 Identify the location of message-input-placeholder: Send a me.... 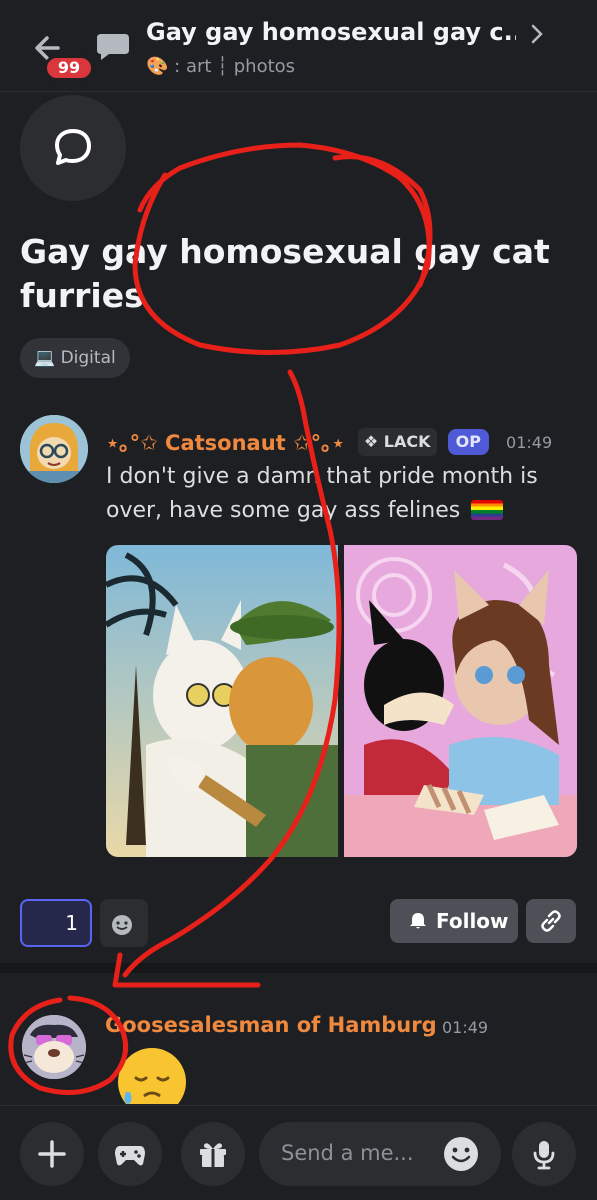
(347, 1153).